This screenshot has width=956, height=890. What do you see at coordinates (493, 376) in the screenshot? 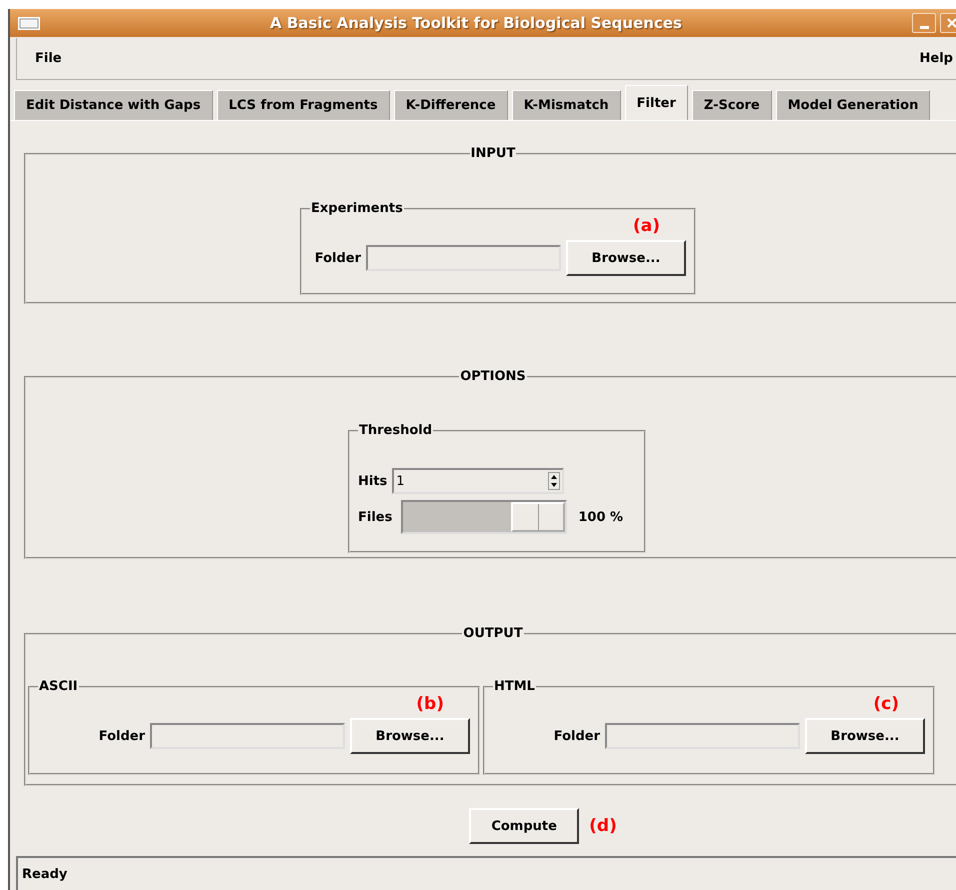
I see `group-title: OPTIONS` at bounding box center [493, 376].